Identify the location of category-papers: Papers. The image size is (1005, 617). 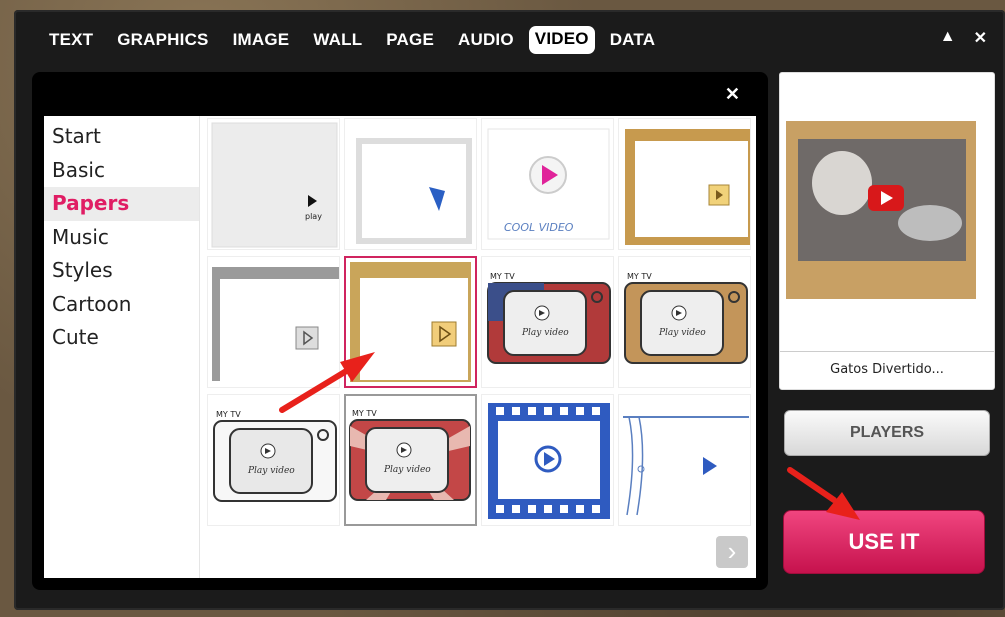
(121, 204).